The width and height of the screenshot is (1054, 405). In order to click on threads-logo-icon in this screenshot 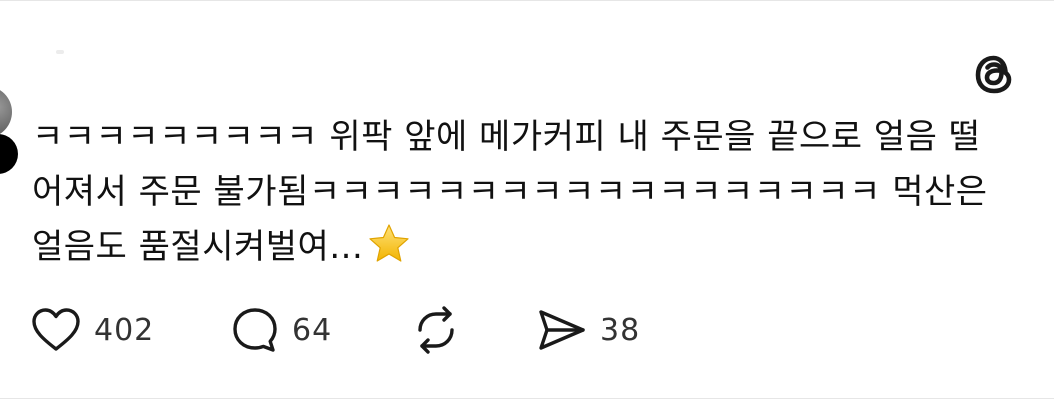, I will do `click(994, 74)`.